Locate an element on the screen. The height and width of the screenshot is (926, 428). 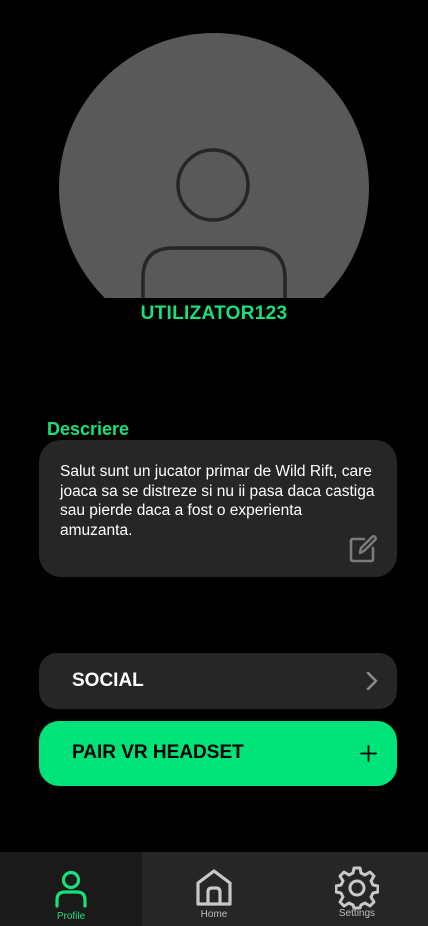
plus-icon is located at coordinates (368, 753).